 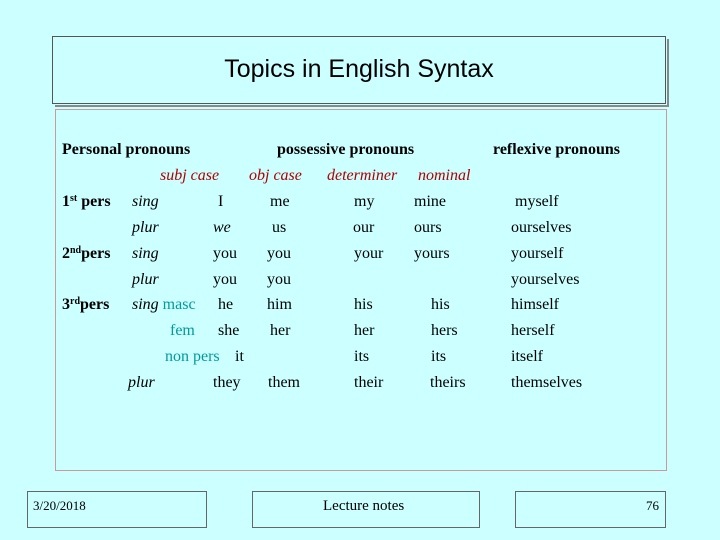 What do you see at coordinates (363, 304) in the screenshot?
I see `determiner-pronoun: his` at bounding box center [363, 304].